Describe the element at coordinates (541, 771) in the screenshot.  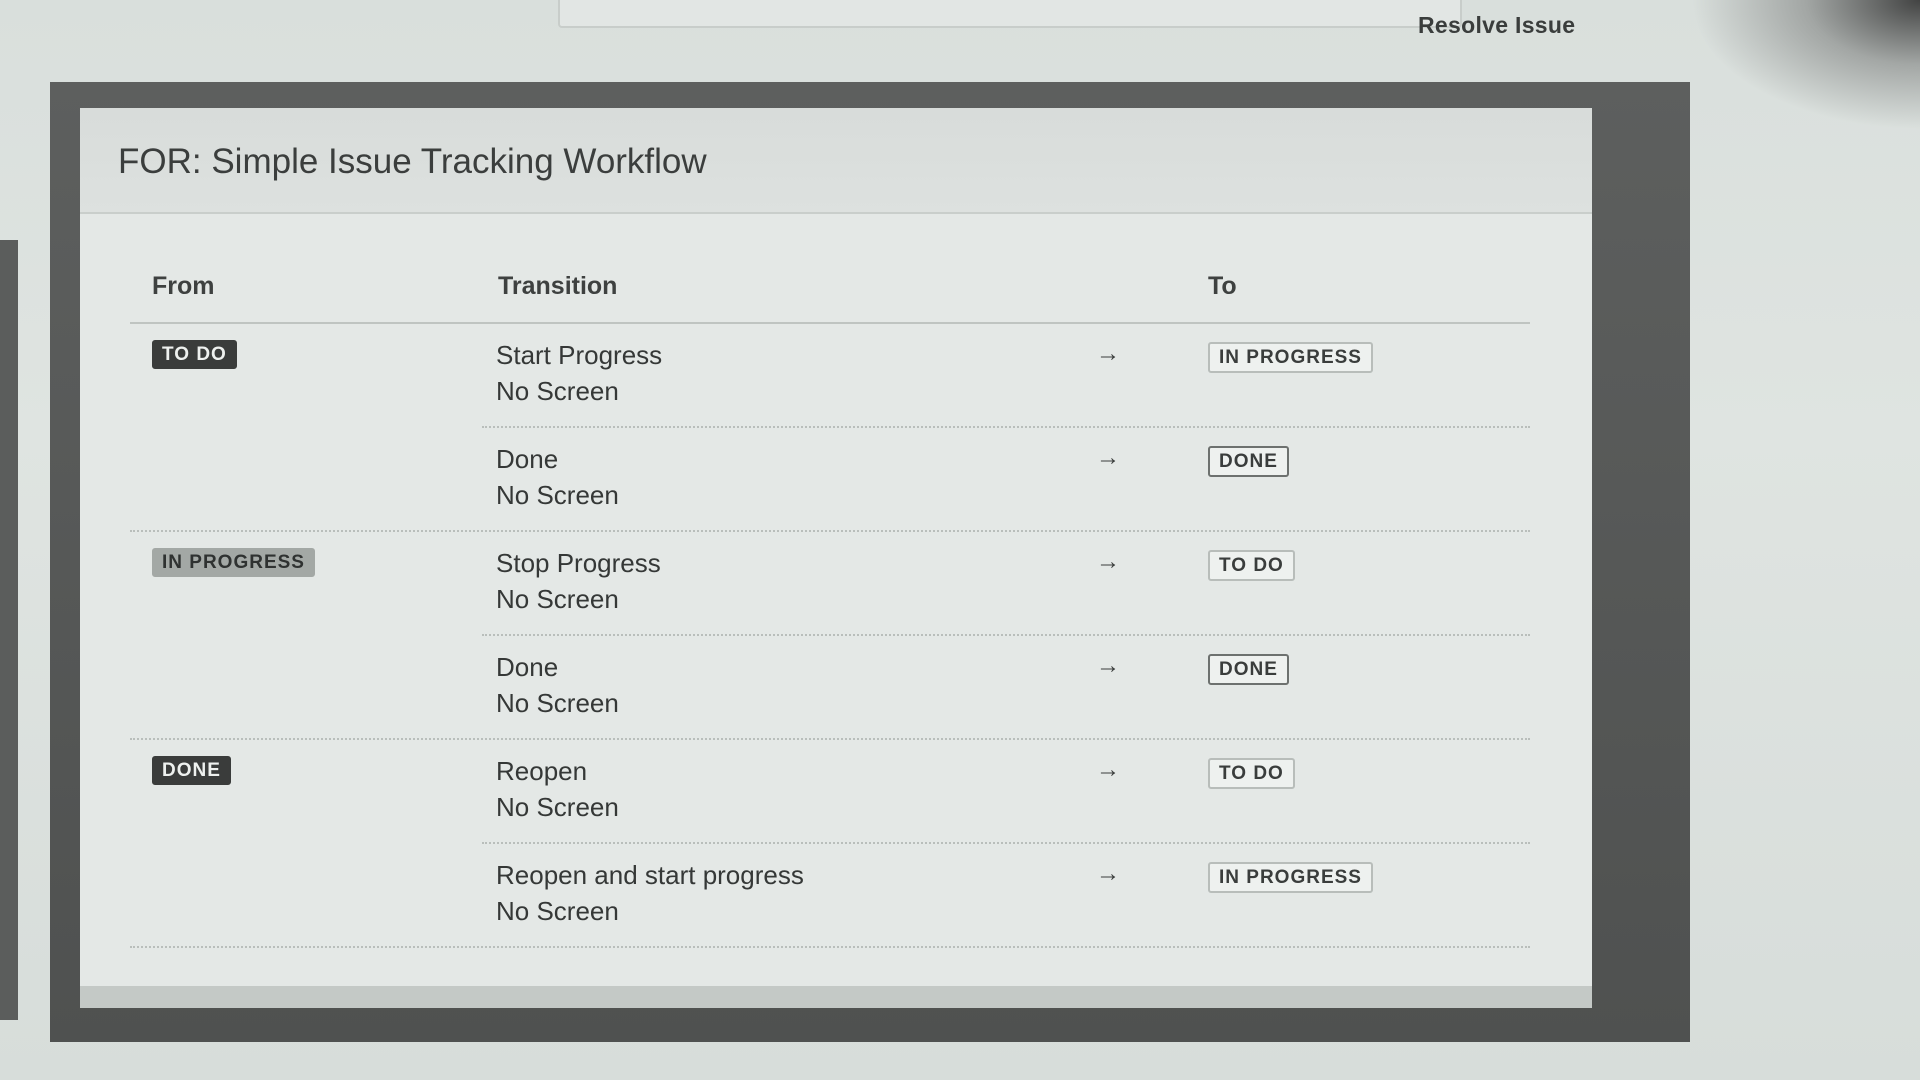
I see `transition-name-link: Reopen` at that location.